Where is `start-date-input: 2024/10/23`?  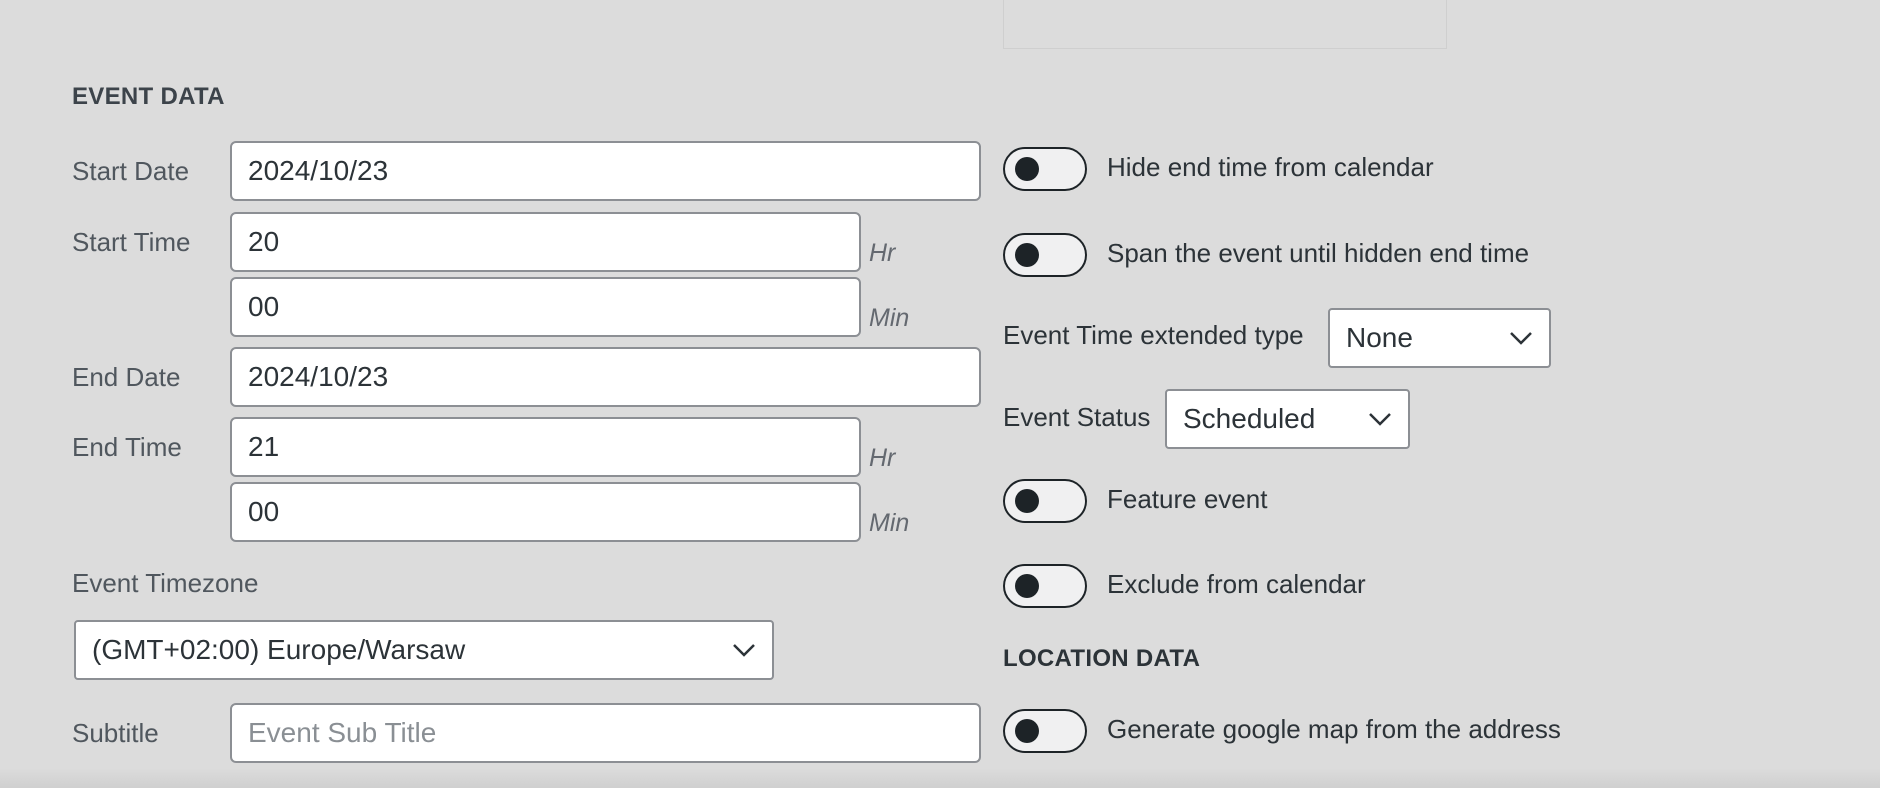 start-date-input: 2024/10/23 is located at coordinates (605, 171).